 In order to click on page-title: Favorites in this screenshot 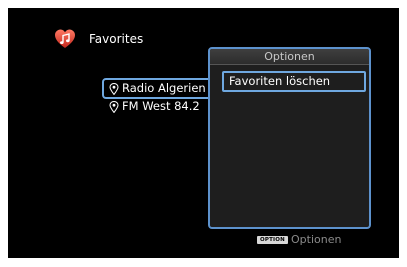, I will do `click(116, 39)`.